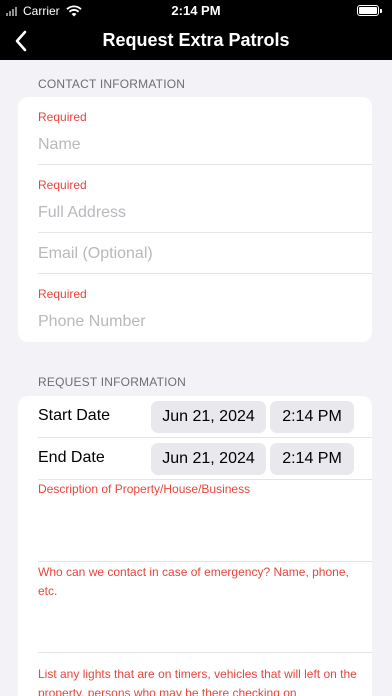 This screenshot has width=392, height=696. I want to click on address-field: Required Full Address, so click(205, 199).